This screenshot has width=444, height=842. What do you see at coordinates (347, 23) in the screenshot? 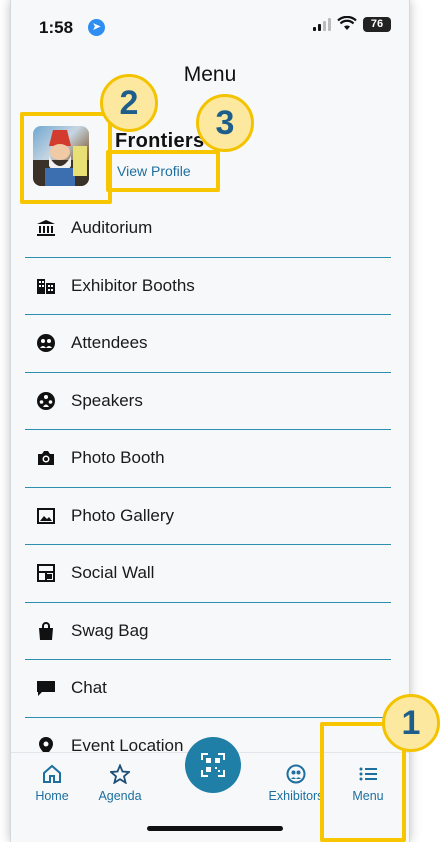
I see `wifi-icon` at bounding box center [347, 23].